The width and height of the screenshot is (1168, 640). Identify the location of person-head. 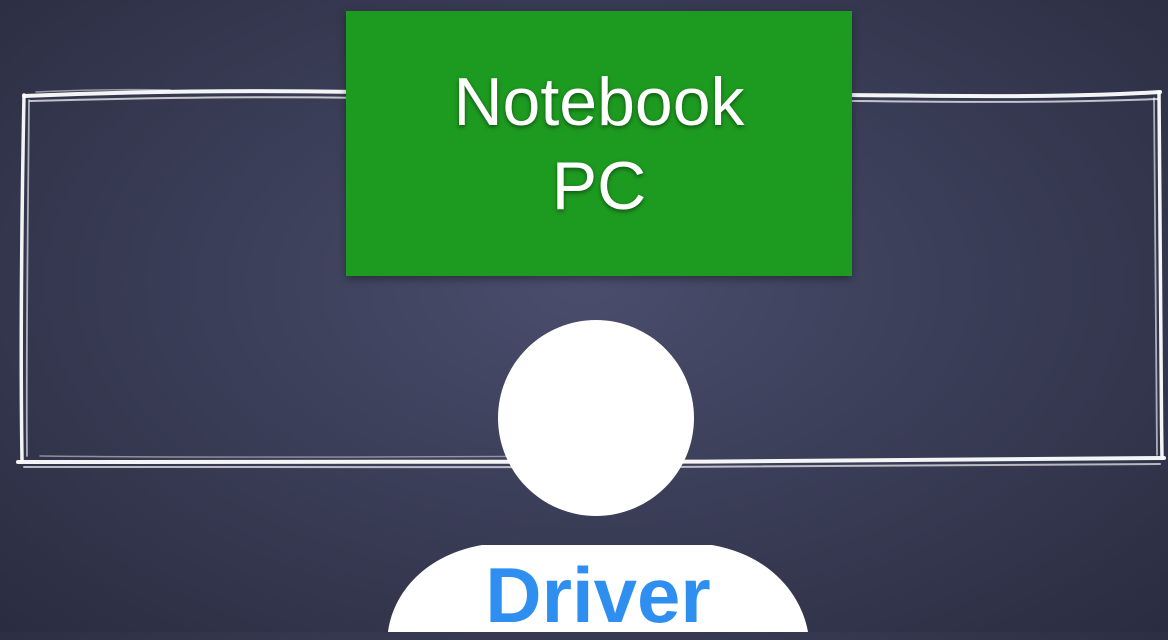
(596, 418).